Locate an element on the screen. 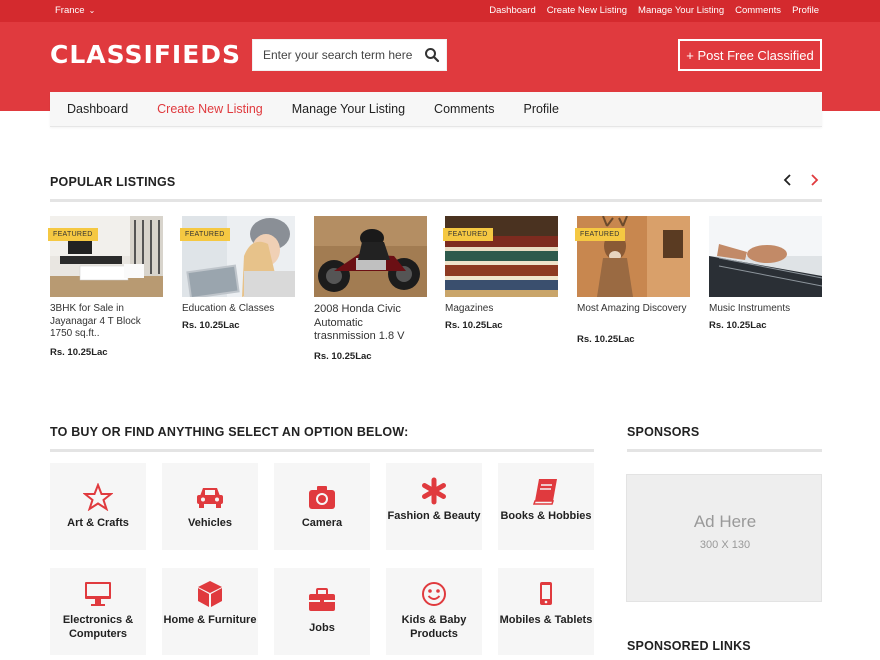 Image resolution: width=880 pixels, height=660 pixels. category-fashion-beauty: Fashion & Beauty is located at coordinates (434, 506).